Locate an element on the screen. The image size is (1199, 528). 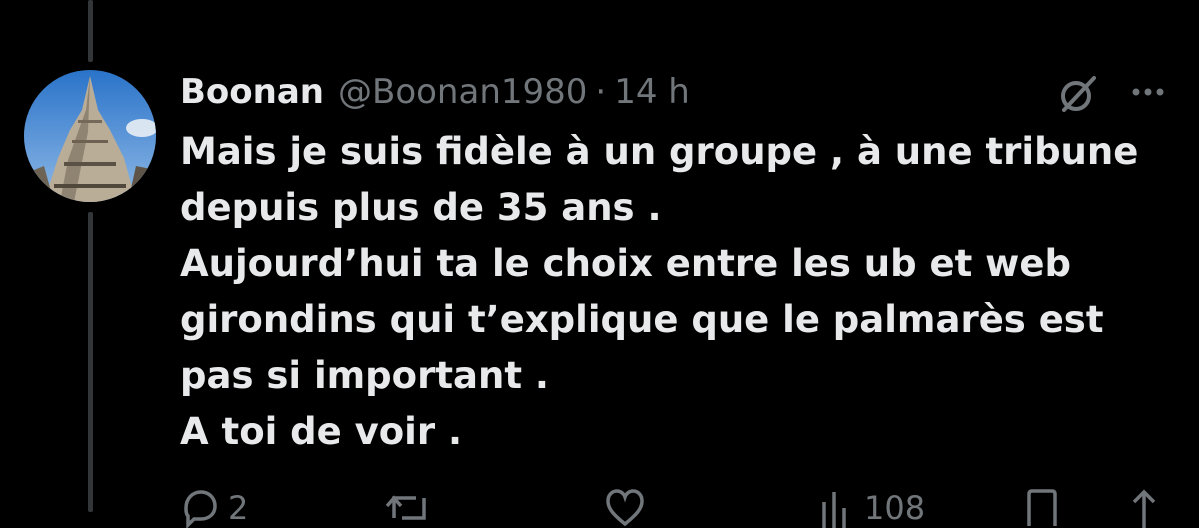
tweet-text-line: A toi de voir . is located at coordinates (321, 431).